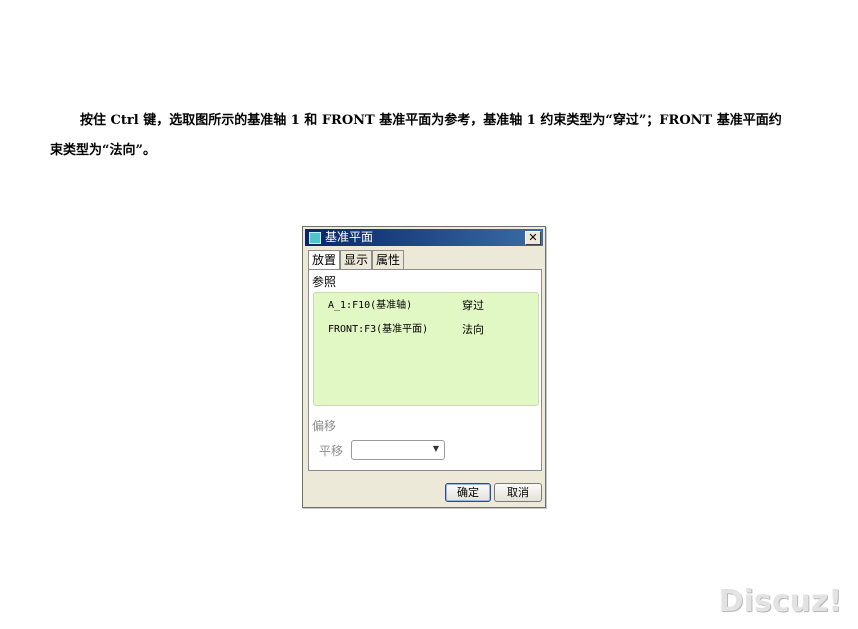 This screenshot has height=629, width=858. What do you see at coordinates (424, 237) in the screenshot?
I see `title-bar: 基准平面 ✕` at bounding box center [424, 237].